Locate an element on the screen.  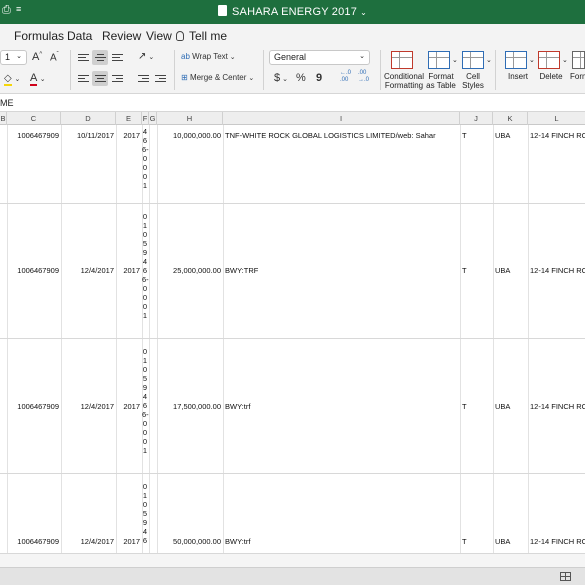
horizontal-scrollbar is located at coordinates (292, 560).